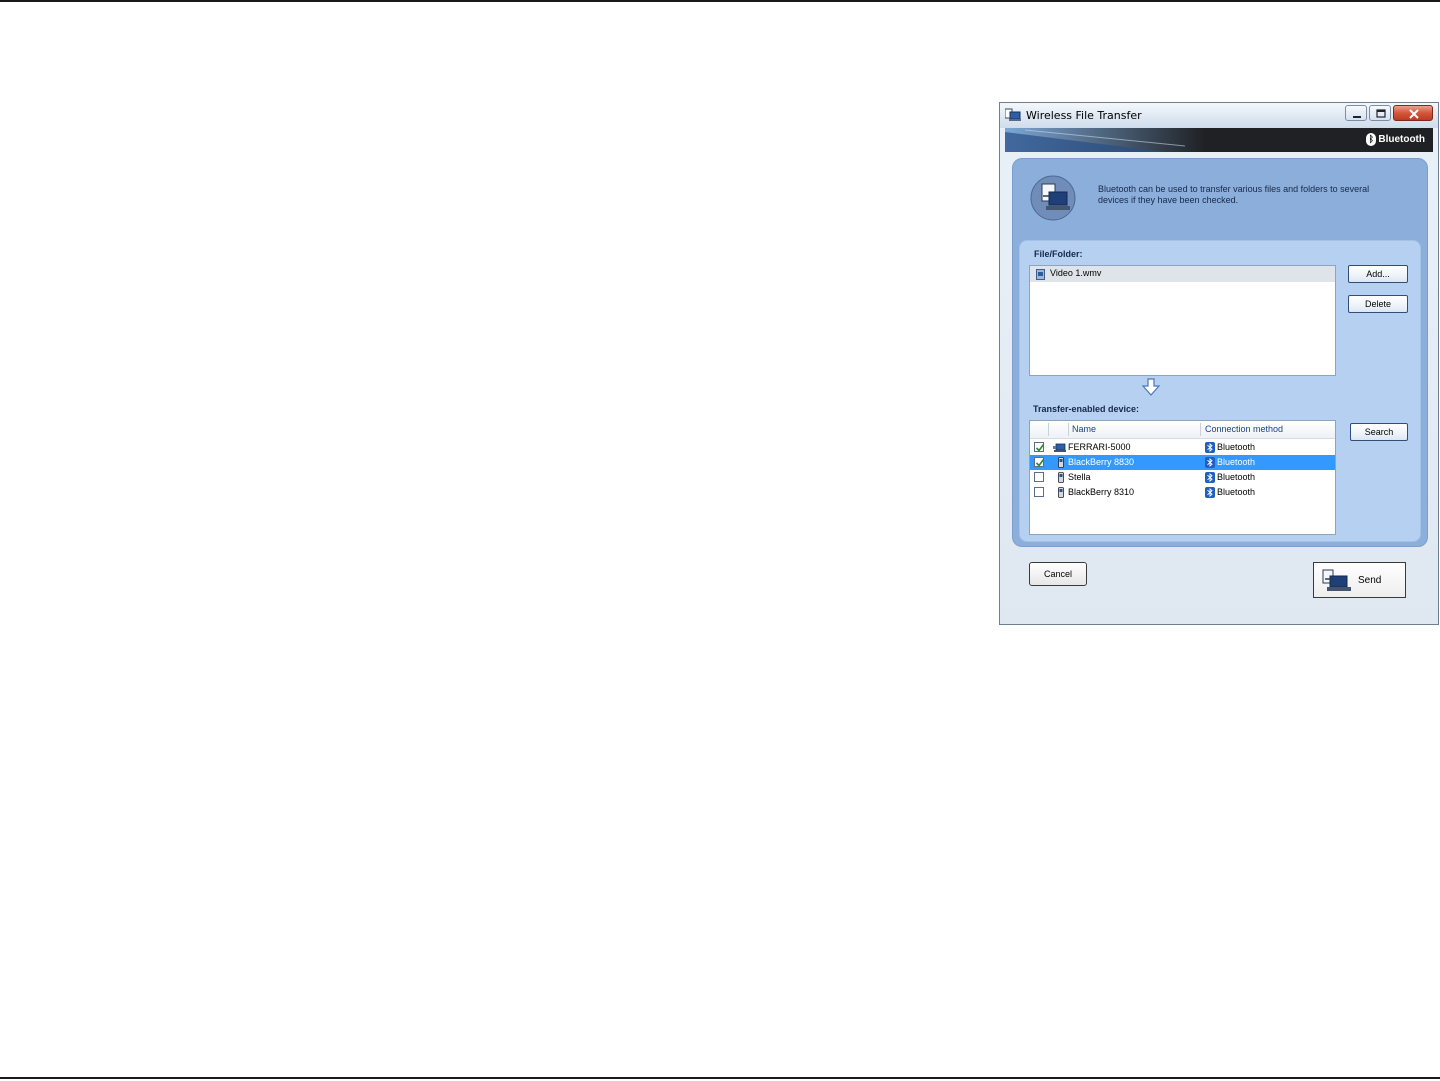 The width and height of the screenshot is (1440, 1081). Describe the element at coordinates (1151, 387) in the screenshot. I see `arrow-down-icon` at that location.